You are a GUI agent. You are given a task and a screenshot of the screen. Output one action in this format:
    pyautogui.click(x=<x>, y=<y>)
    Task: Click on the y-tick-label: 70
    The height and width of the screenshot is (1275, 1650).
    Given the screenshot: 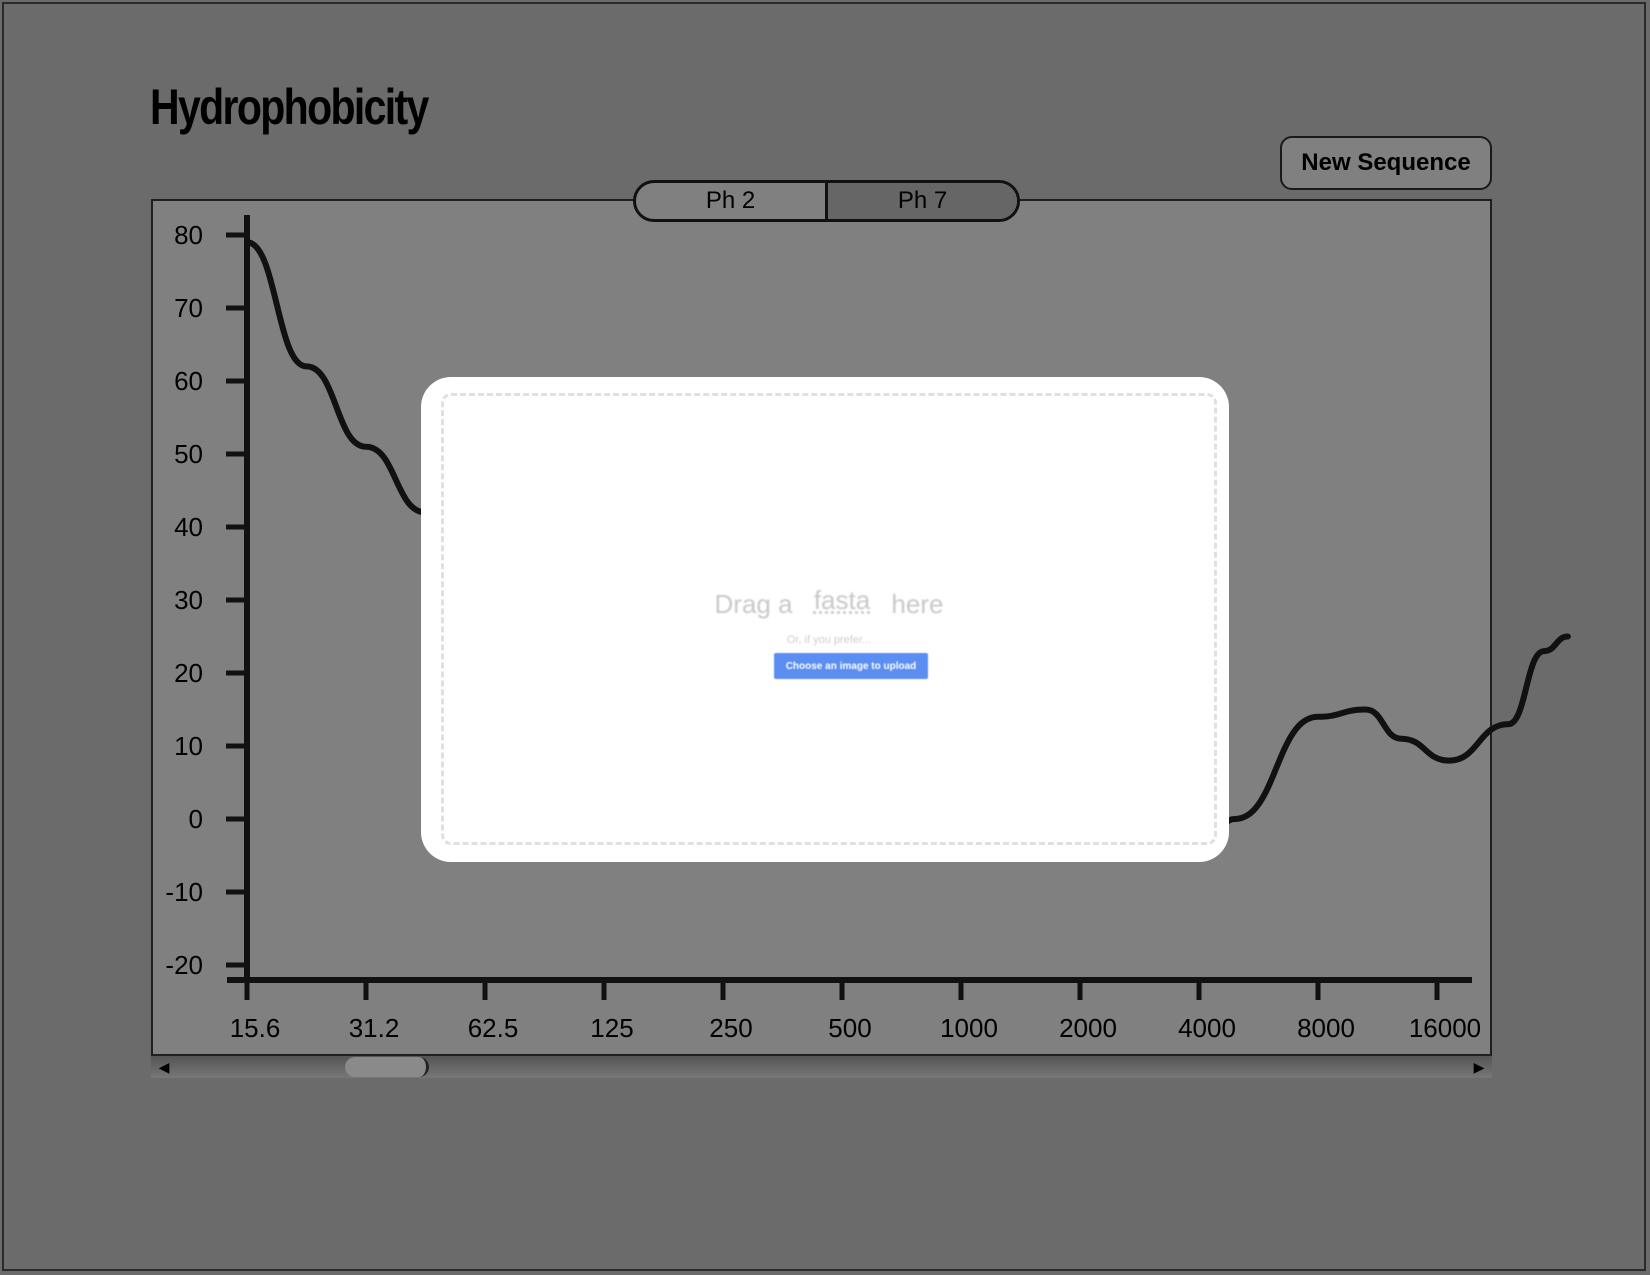 What is the action you would take?
    pyautogui.click(x=188, y=308)
    